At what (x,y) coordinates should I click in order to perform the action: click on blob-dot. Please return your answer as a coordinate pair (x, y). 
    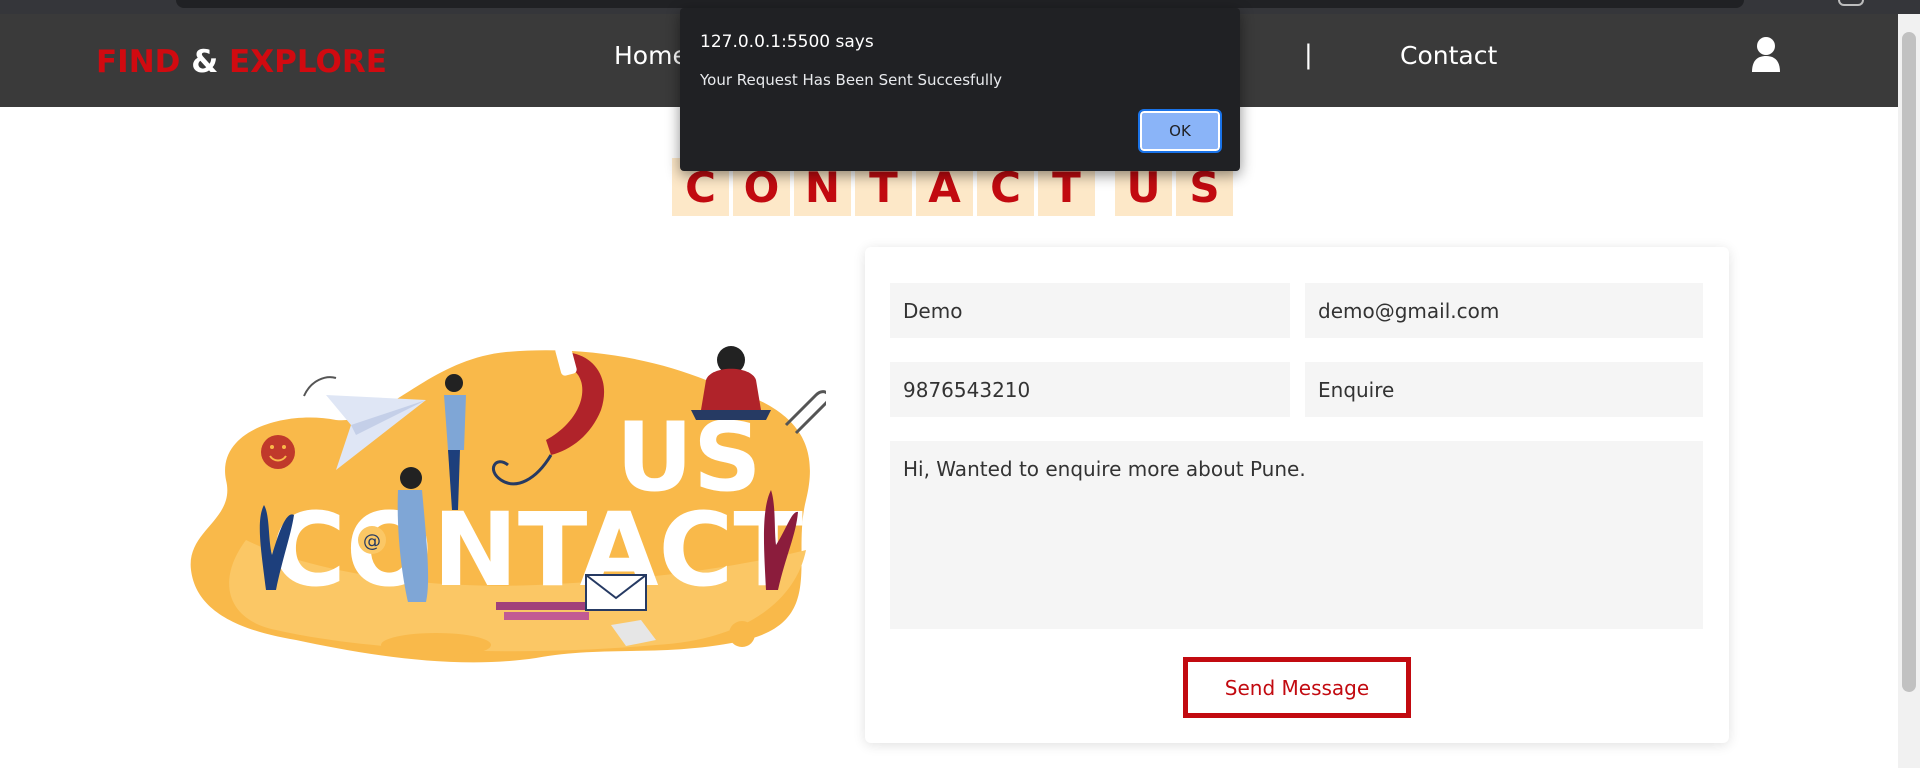
    Looking at the image, I should click on (742, 634).